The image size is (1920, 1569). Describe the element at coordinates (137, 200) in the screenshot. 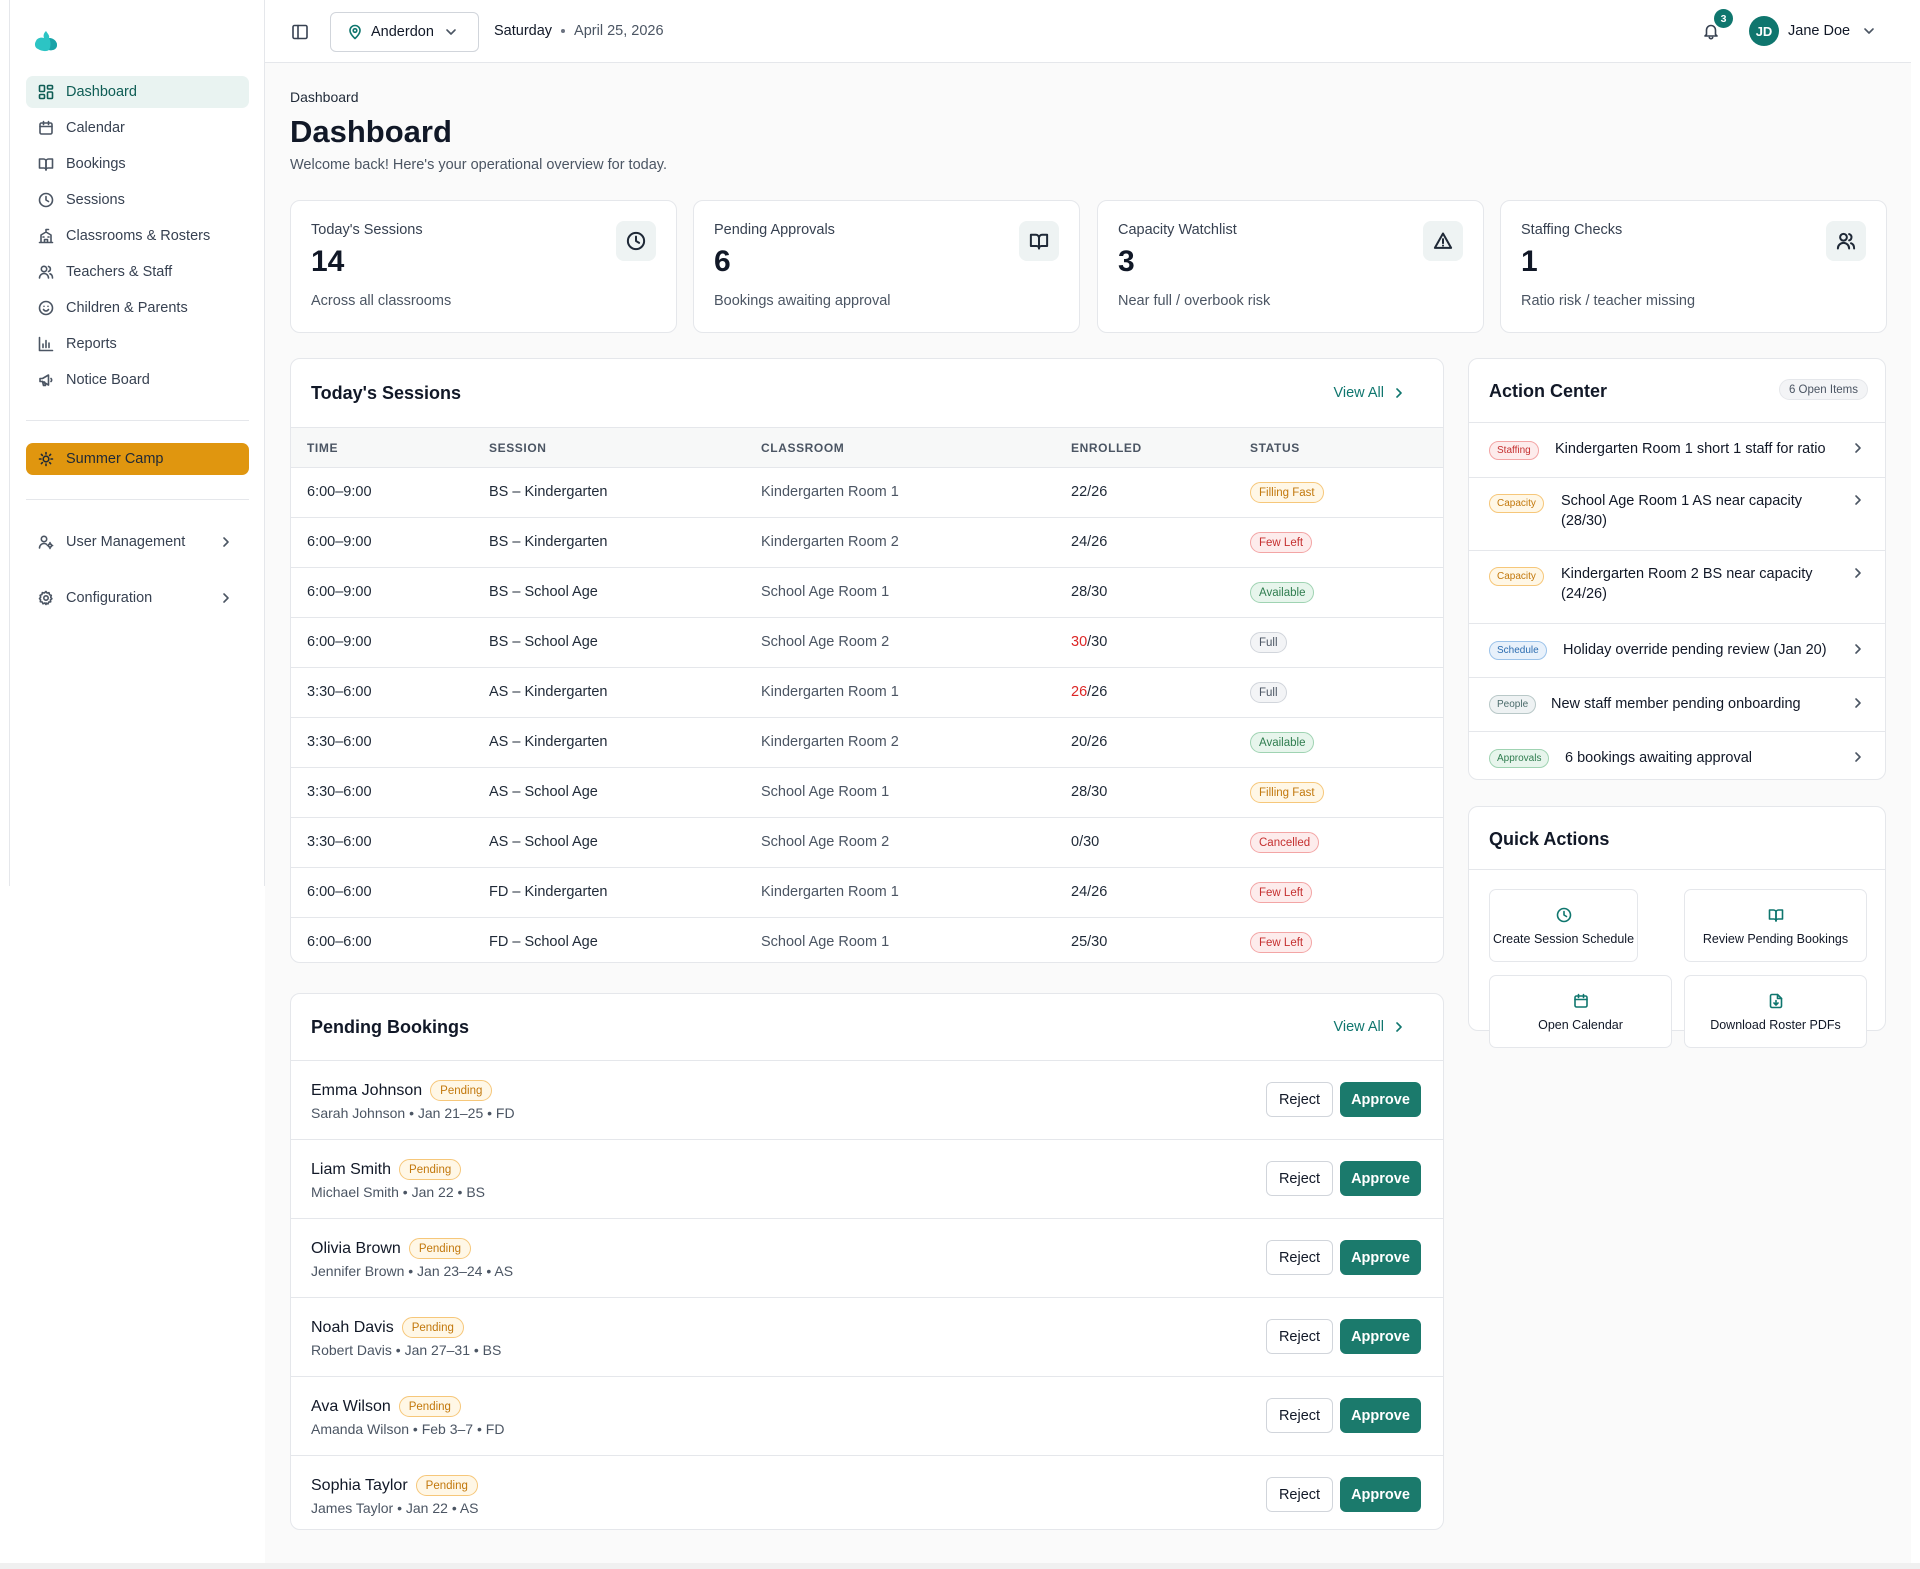

I see `sidebar-item-sessions: Sessions` at that location.